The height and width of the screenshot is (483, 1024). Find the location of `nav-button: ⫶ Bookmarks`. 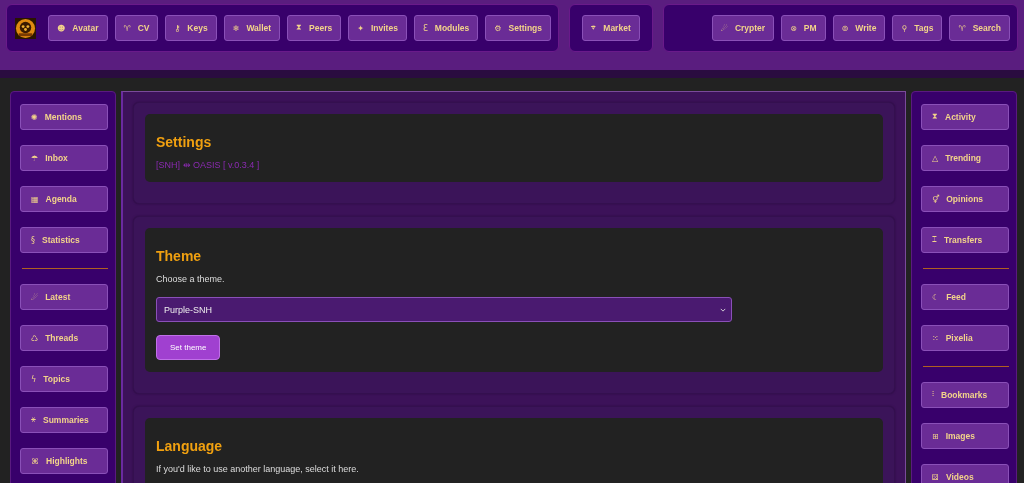

nav-button: ⫶ Bookmarks is located at coordinates (965, 395).